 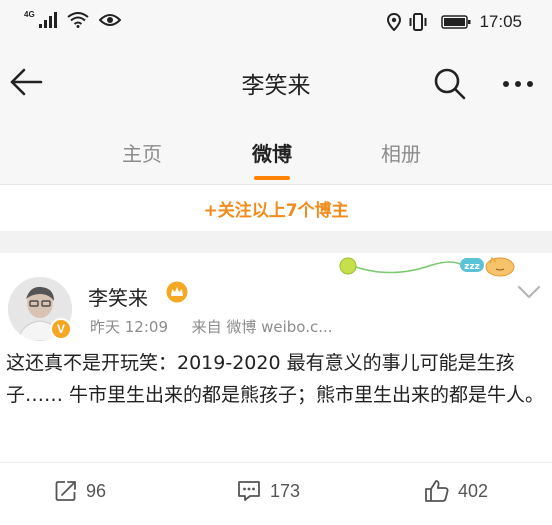 What do you see at coordinates (418, 22) in the screenshot?
I see `vibrate-icon` at bounding box center [418, 22].